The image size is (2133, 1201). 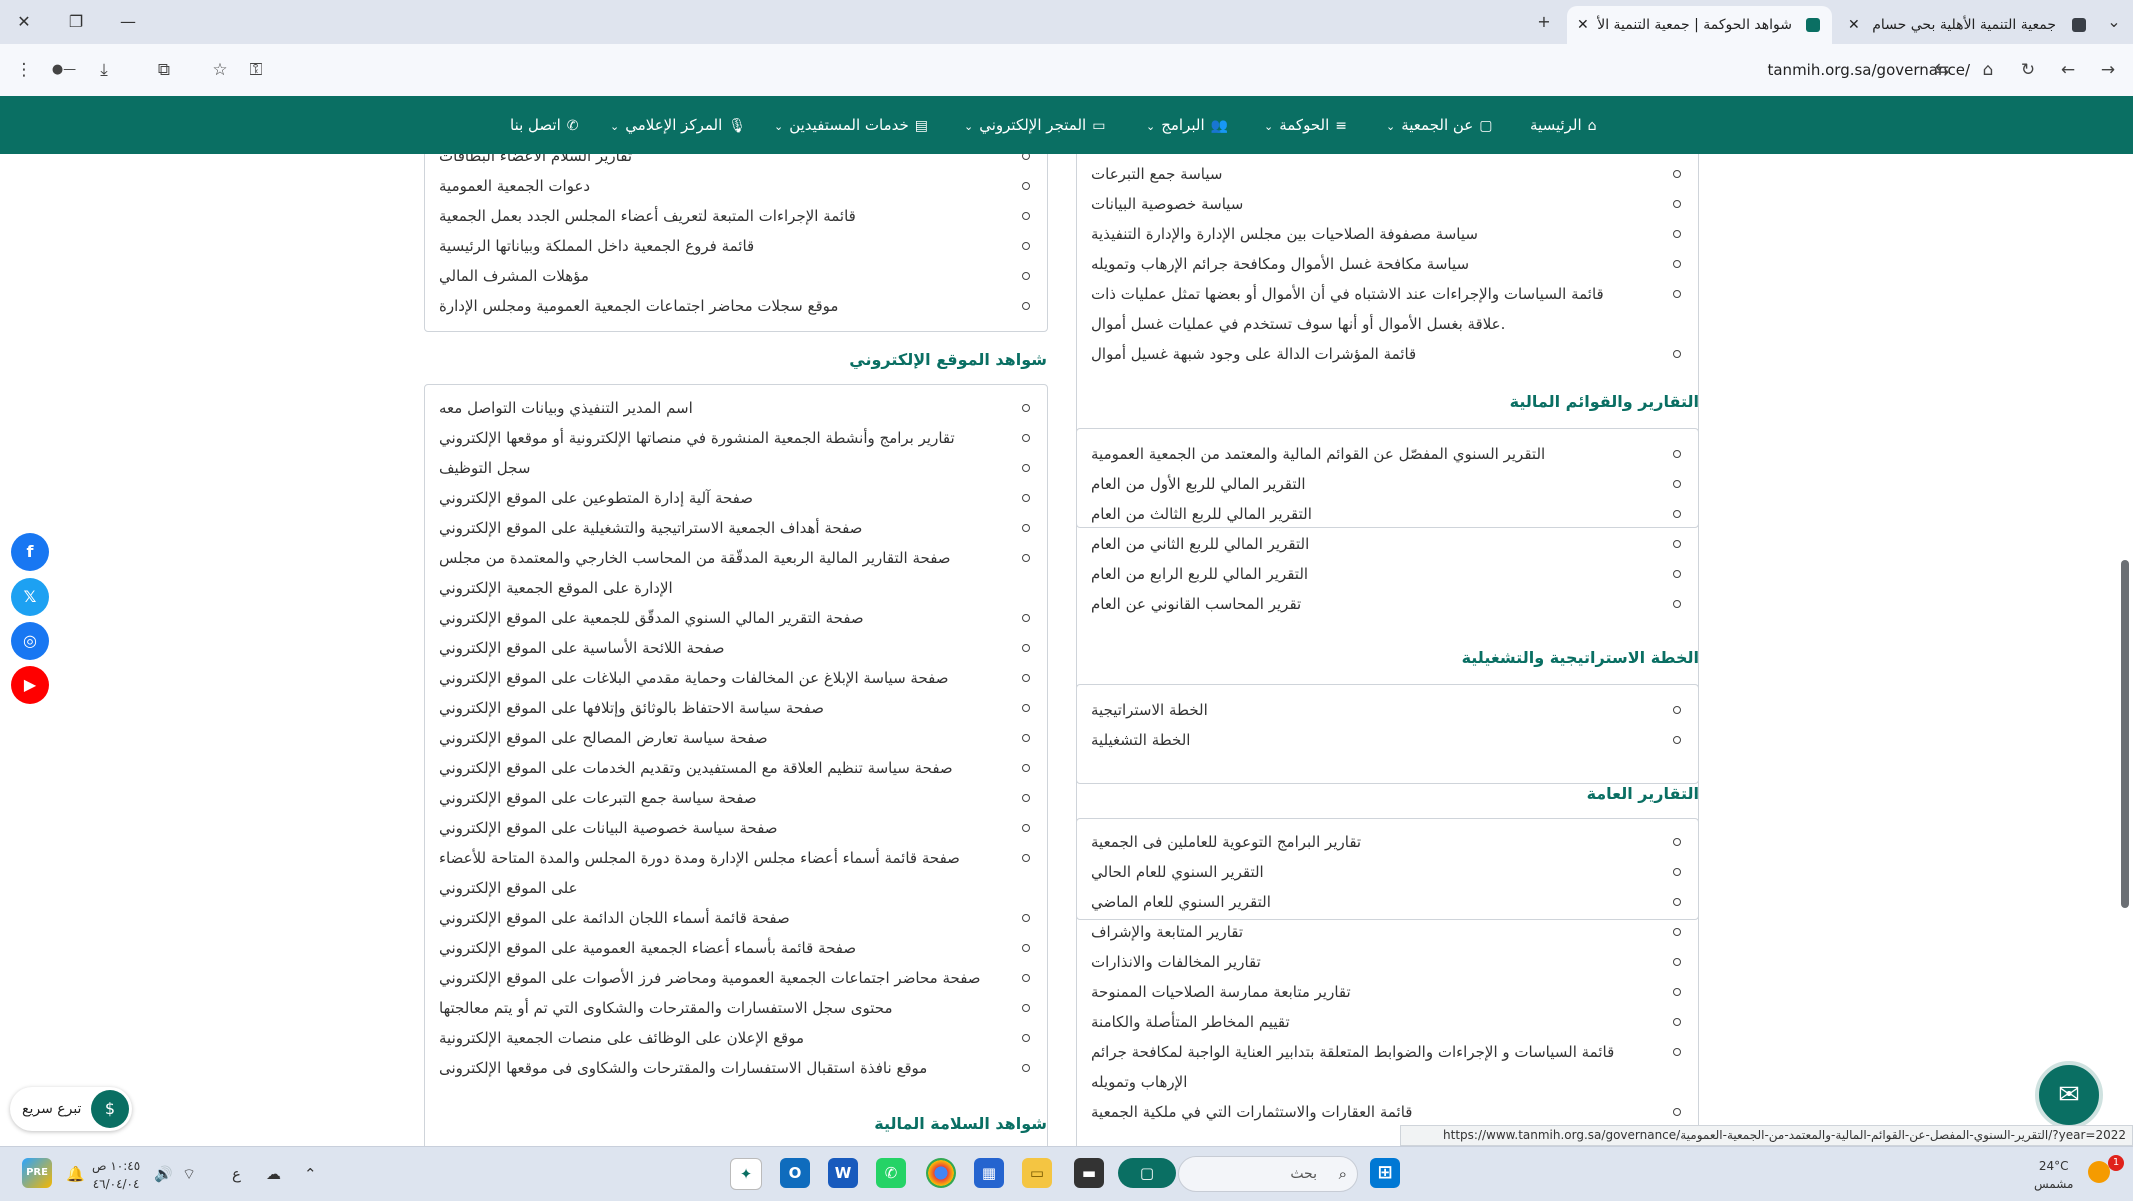 I want to click on nav-programs: 👥البرامج⌄, so click(x=1187, y=125).